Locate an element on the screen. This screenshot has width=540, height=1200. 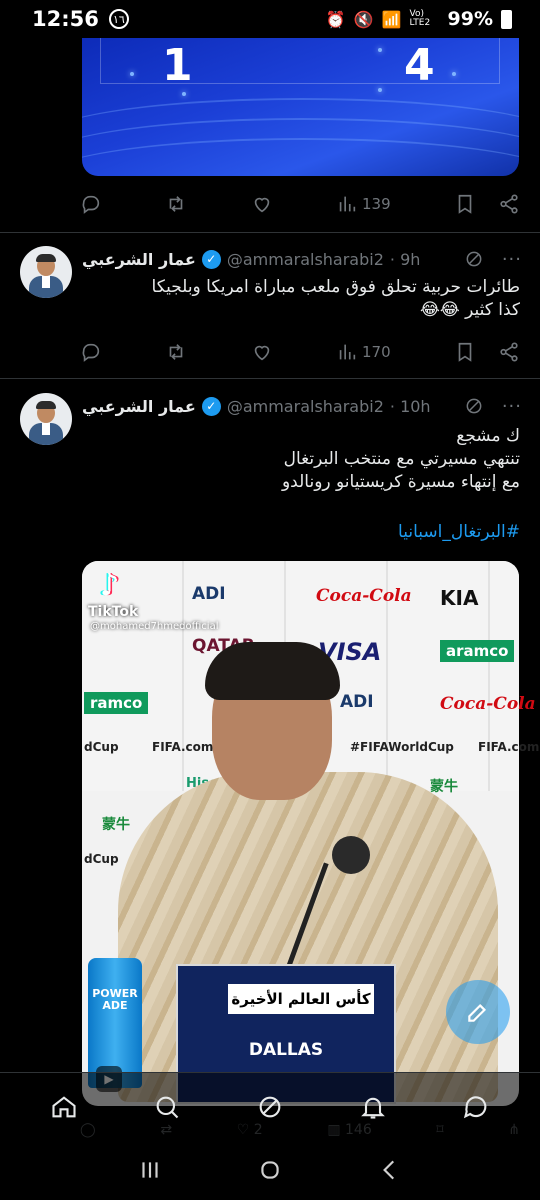
tiktok-username: @mohamed7hmedofficial is located at coordinates (154, 626).